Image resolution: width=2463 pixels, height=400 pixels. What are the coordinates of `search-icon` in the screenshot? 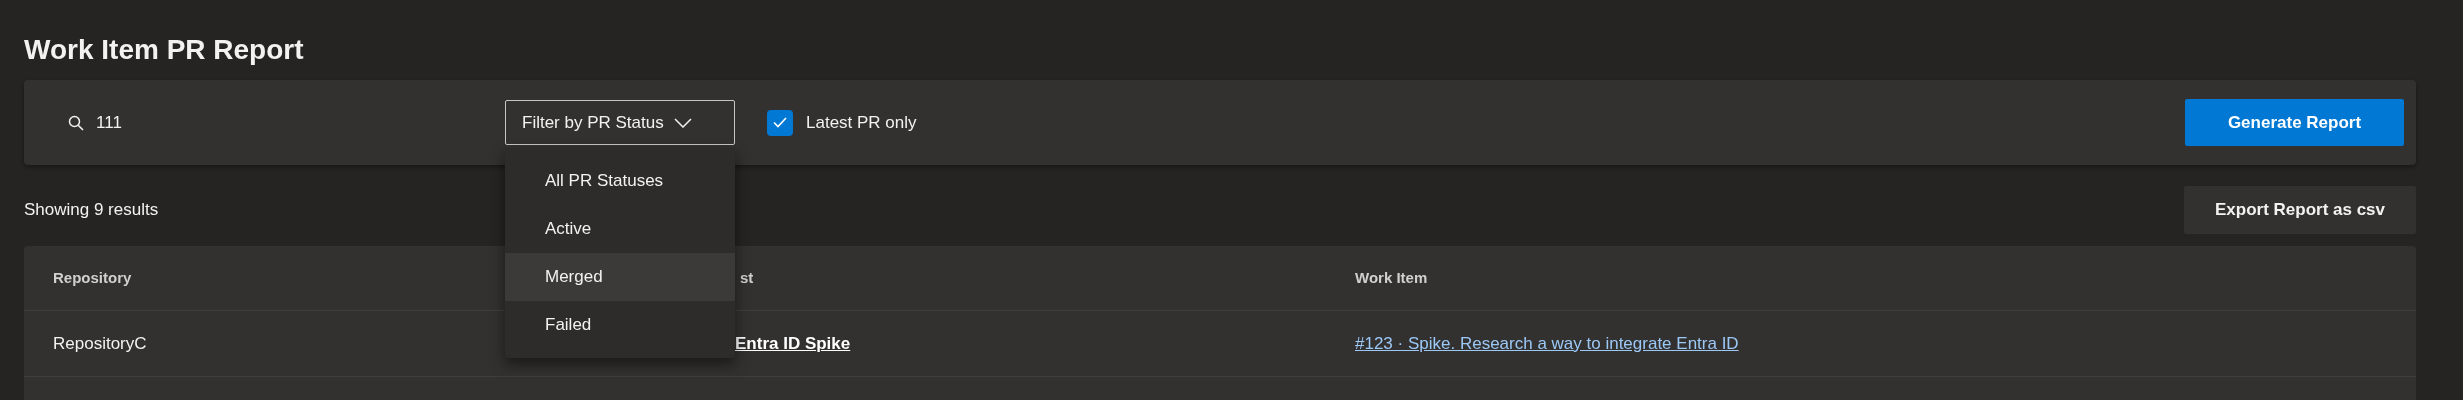 It's located at (76, 122).